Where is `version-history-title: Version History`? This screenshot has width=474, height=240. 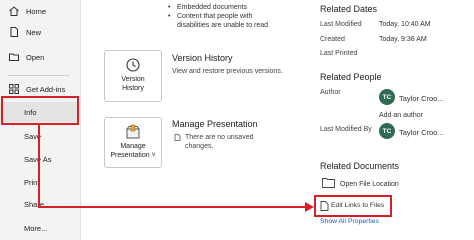 version-history-title: Version History is located at coordinates (202, 58).